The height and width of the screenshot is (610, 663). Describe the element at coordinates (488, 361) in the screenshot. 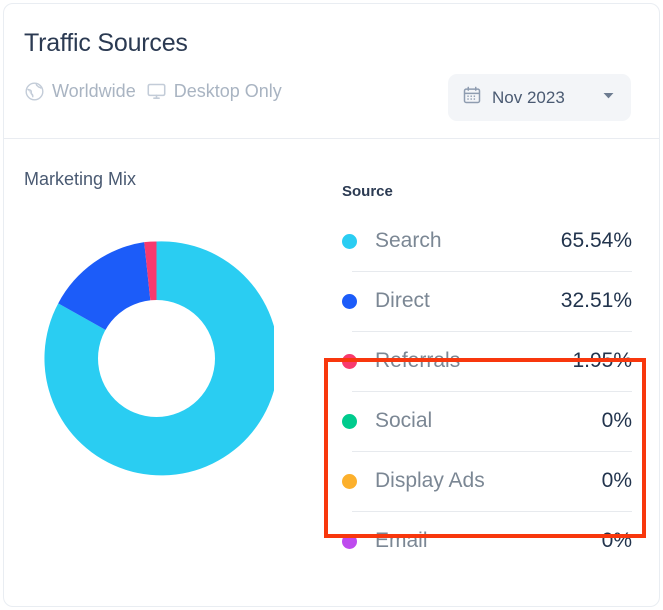

I see `legend-row-referrals: Referrals 1.95%` at that location.